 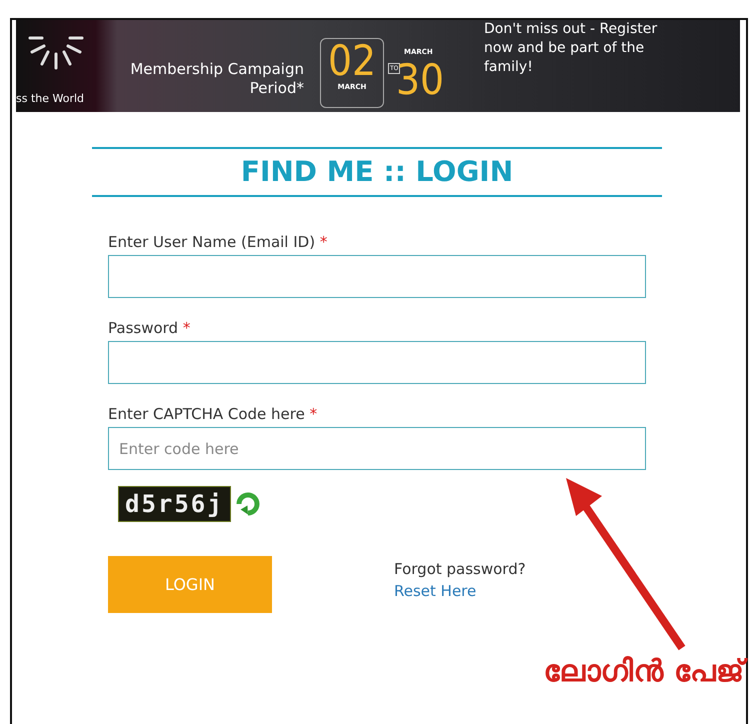 What do you see at coordinates (216, 79) in the screenshot?
I see `campaign-label: Membership Campaign Period*` at bounding box center [216, 79].